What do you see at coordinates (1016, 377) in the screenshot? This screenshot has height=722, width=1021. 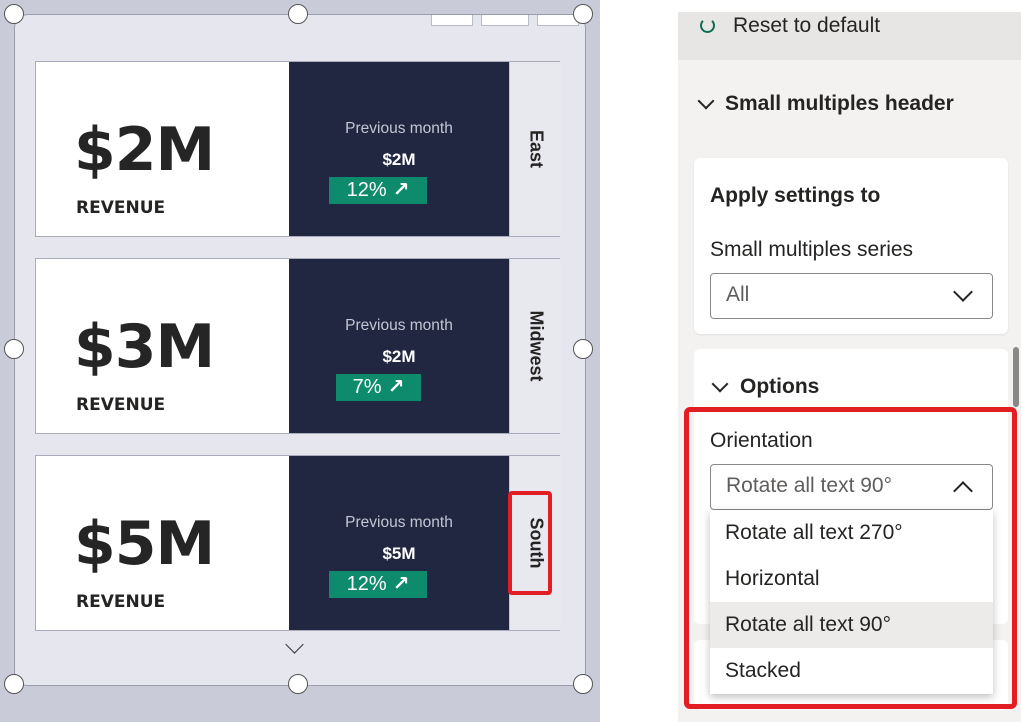 I see `pane-scrollbar` at bounding box center [1016, 377].